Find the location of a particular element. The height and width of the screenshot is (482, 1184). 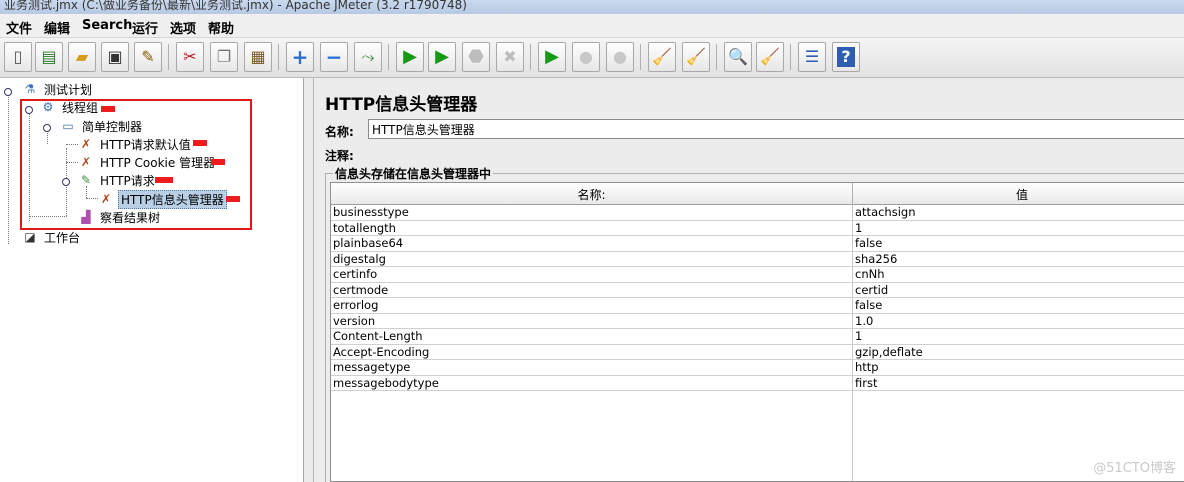

copy-icon: ❐ is located at coordinates (224, 56).